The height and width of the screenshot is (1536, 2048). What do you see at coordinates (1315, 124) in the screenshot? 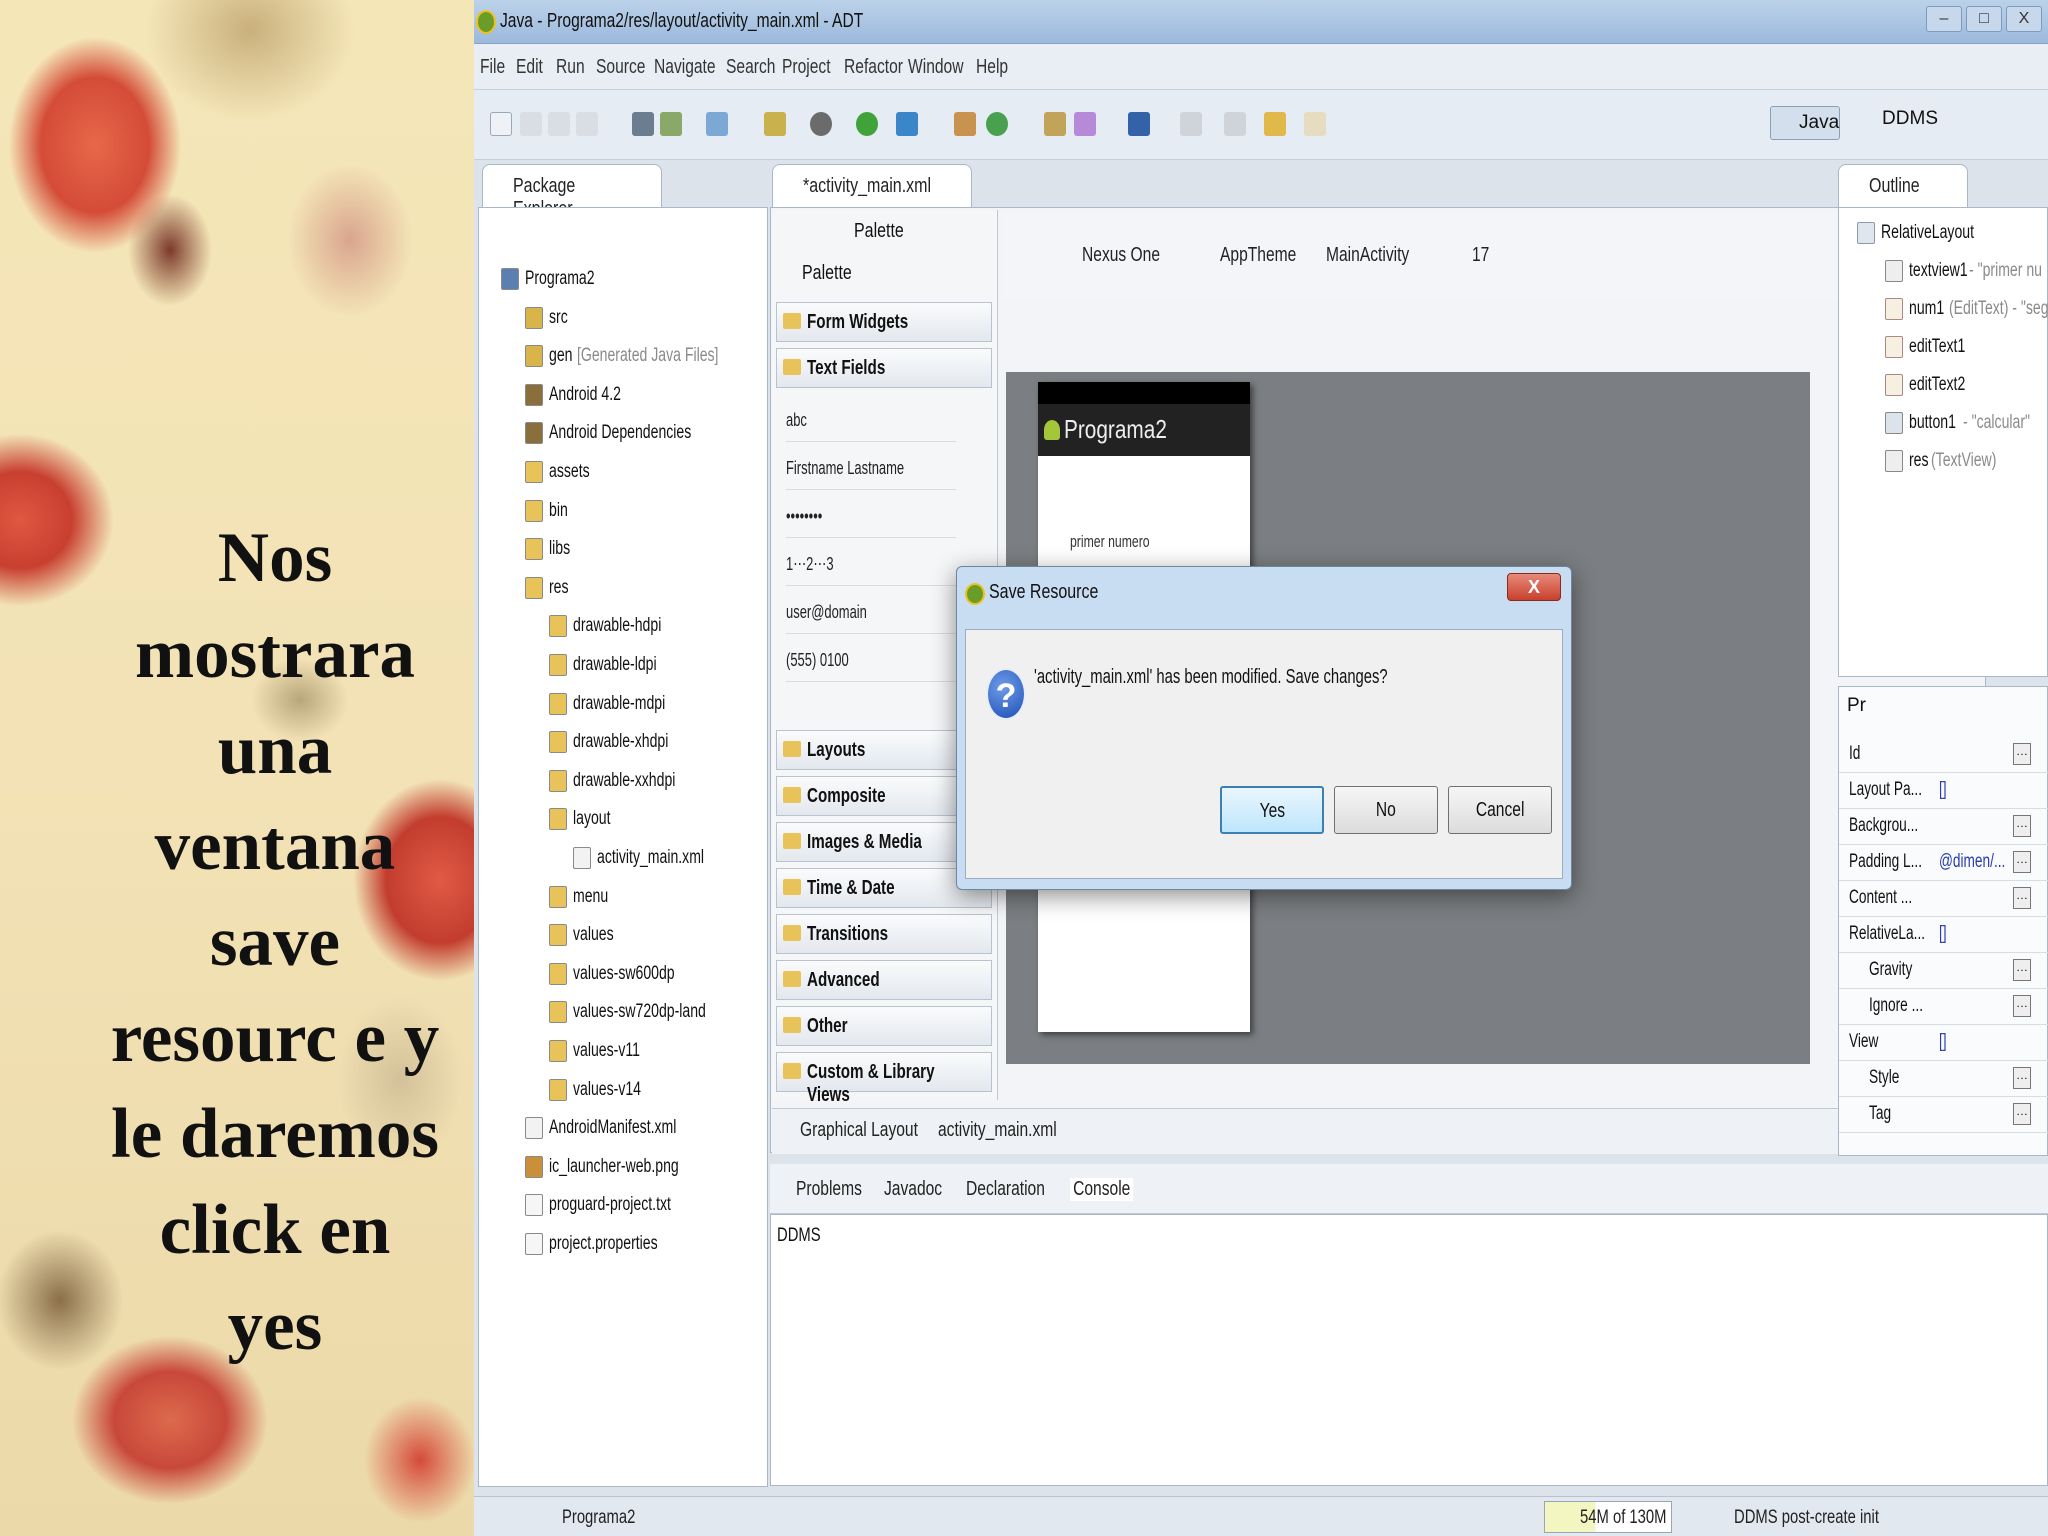
I see `forward-icon` at bounding box center [1315, 124].